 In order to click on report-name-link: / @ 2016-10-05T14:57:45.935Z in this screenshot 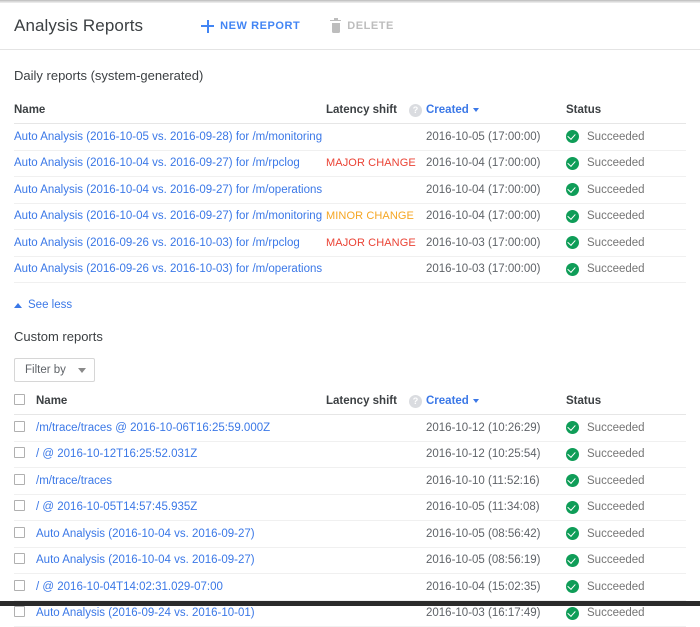, I will do `click(116, 507)`.